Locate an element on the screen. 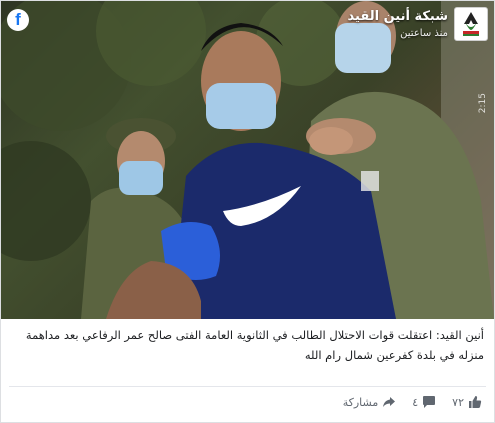 Image resolution: width=495 pixels, height=423 pixels. page-logo is located at coordinates (471, 24).